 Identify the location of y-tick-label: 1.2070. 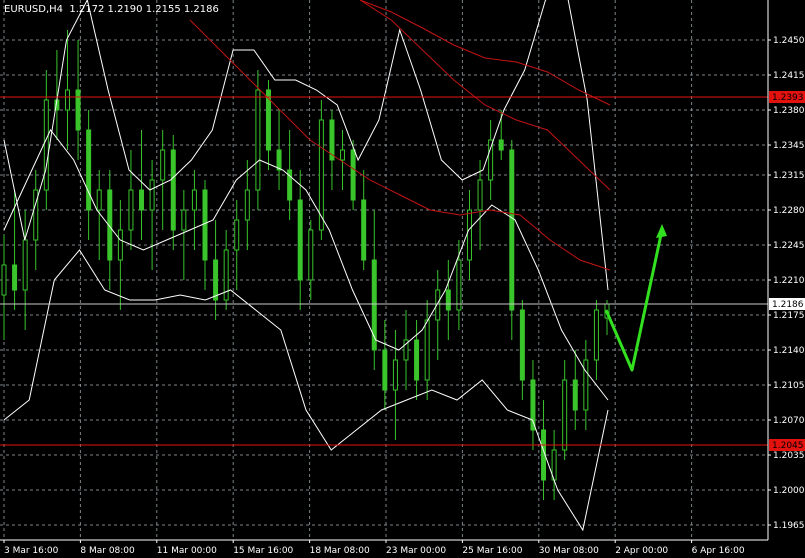
(789, 421).